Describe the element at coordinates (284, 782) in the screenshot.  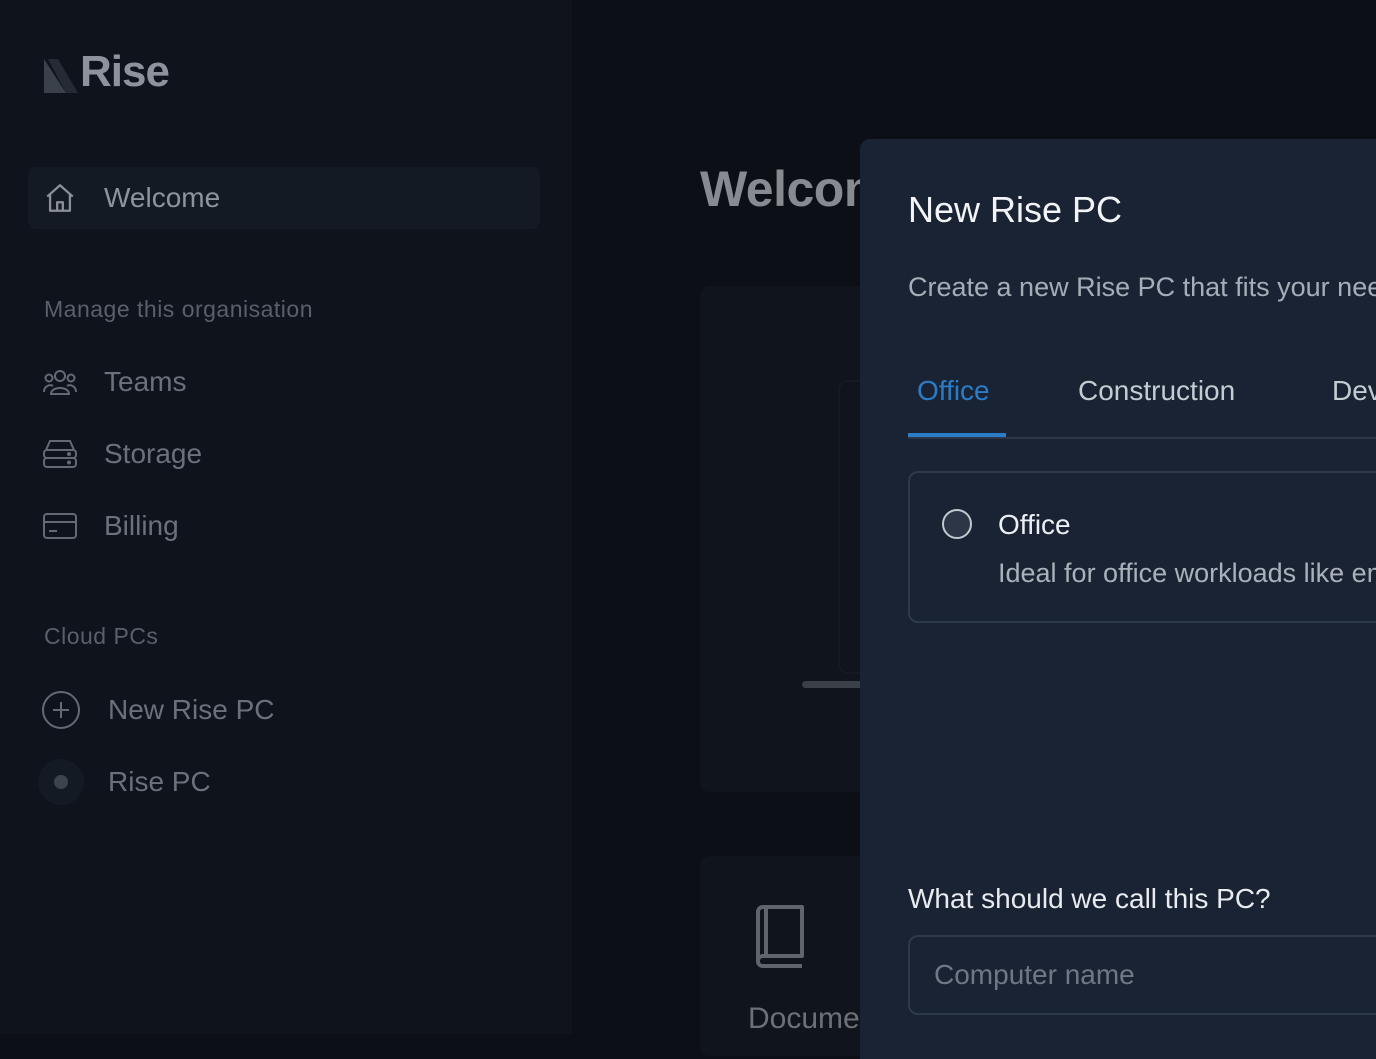
I see `sidebar-item-rise-pc: Rise PC` at that location.